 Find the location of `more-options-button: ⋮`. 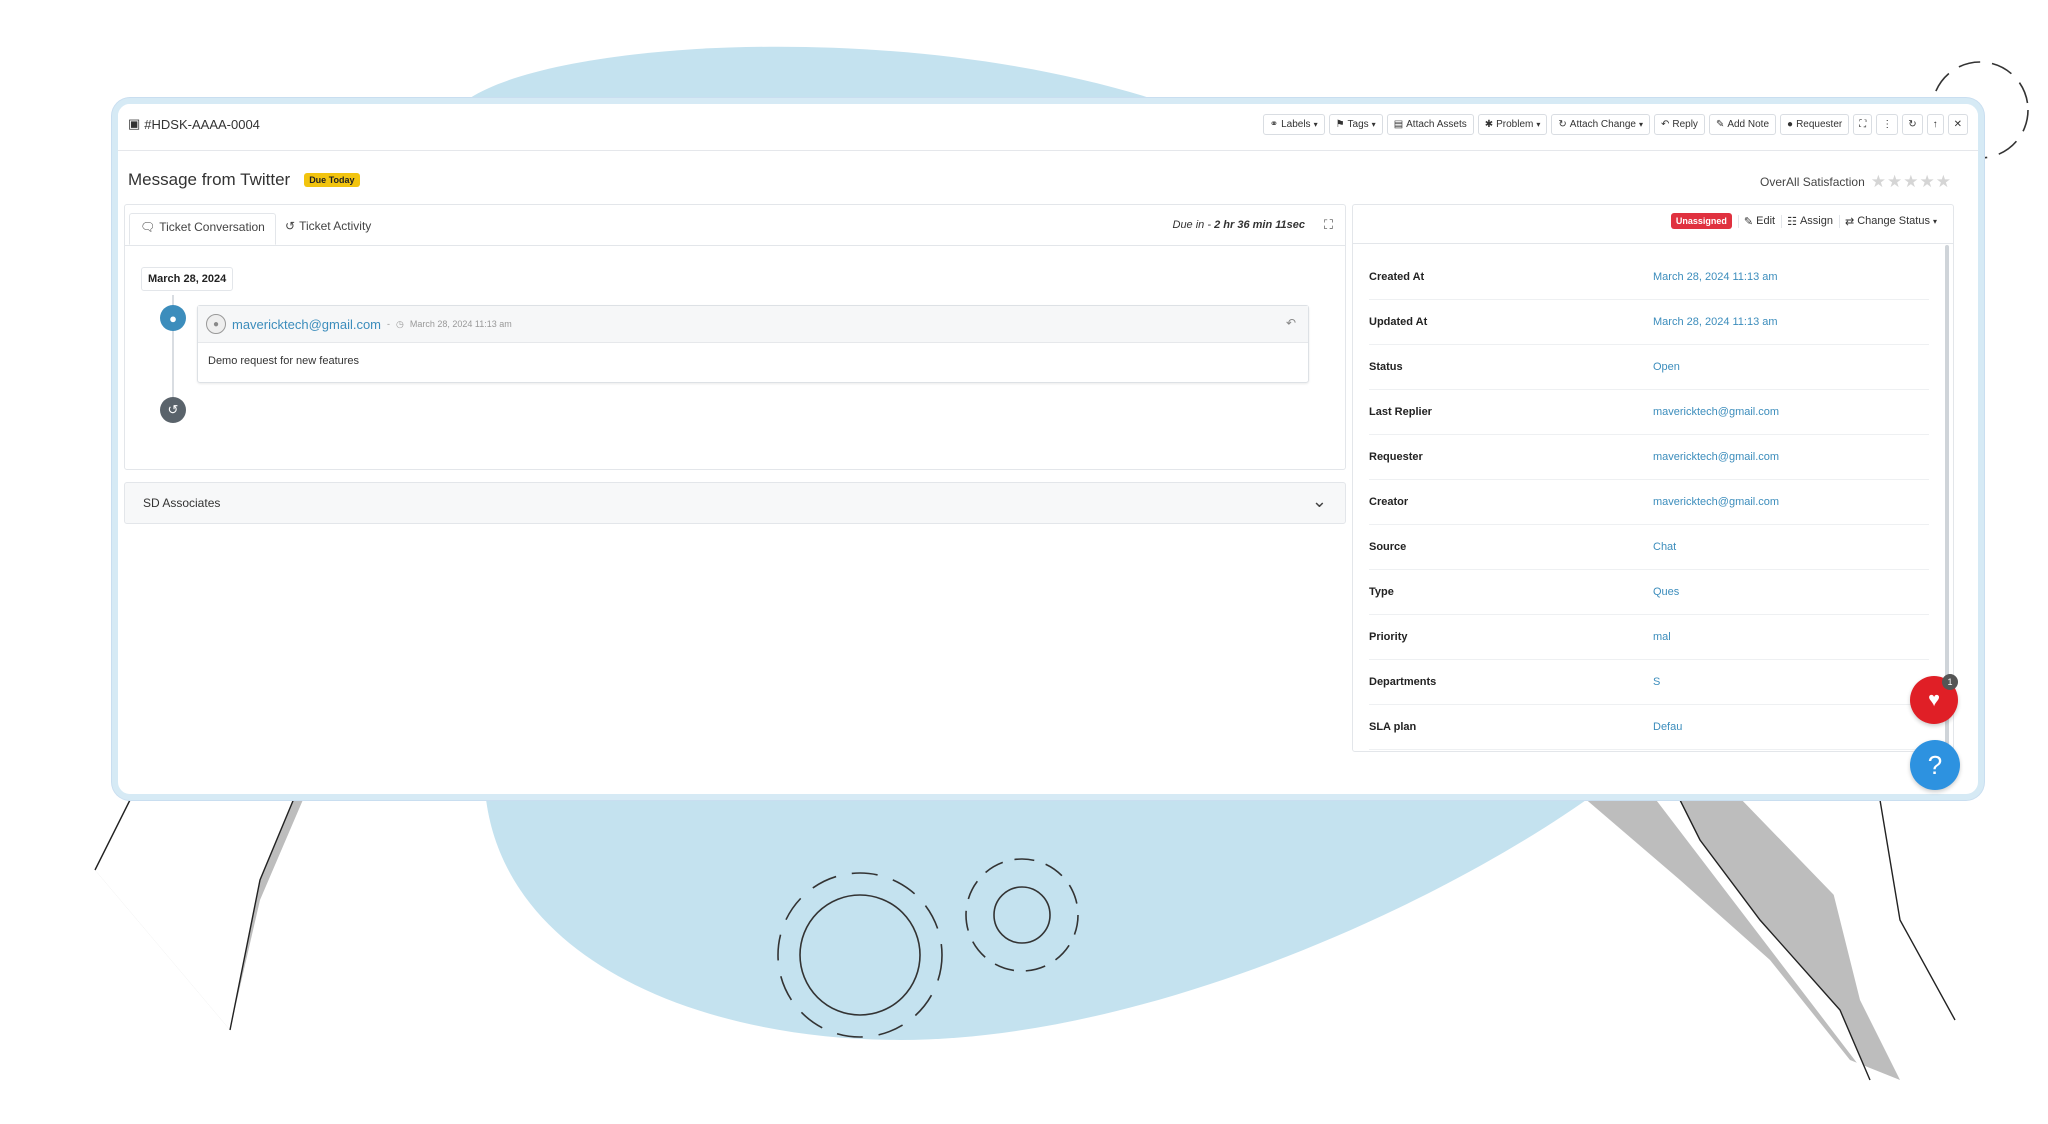

more-options-button: ⋮ is located at coordinates (1887, 124).